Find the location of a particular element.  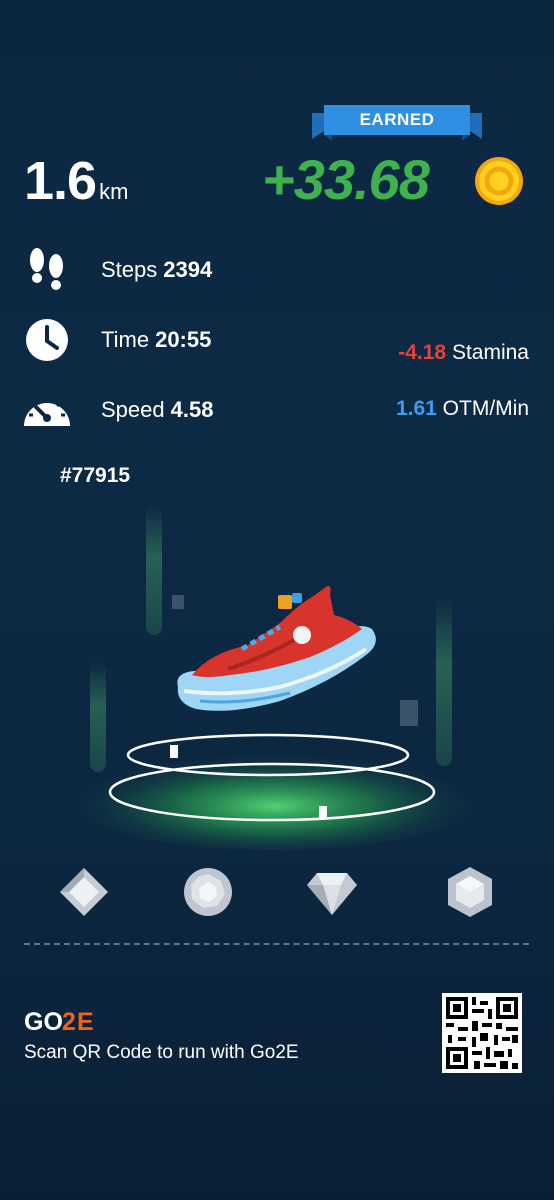

svg-text: 2 is located at coordinates (69, 1021).